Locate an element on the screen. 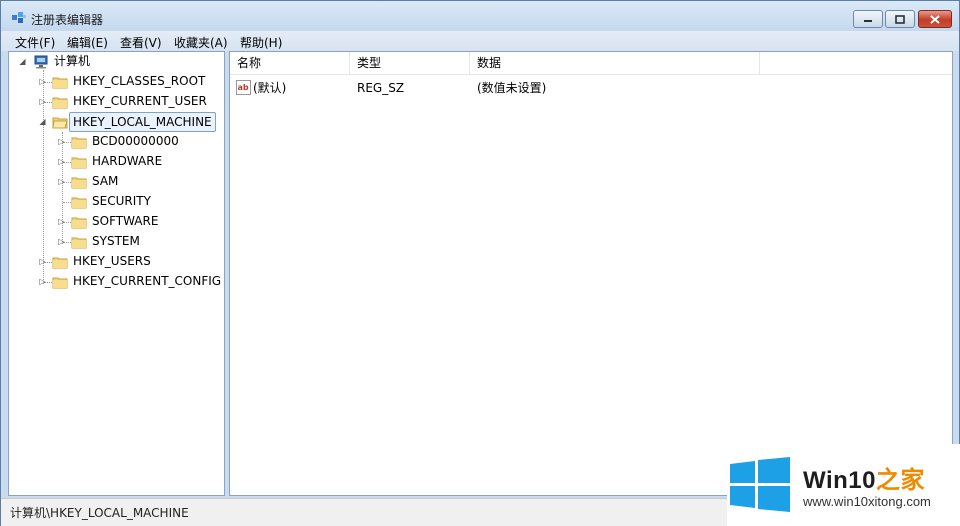 The width and height of the screenshot is (960, 526). column-header-type: 类型 is located at coordinates (410, 63).